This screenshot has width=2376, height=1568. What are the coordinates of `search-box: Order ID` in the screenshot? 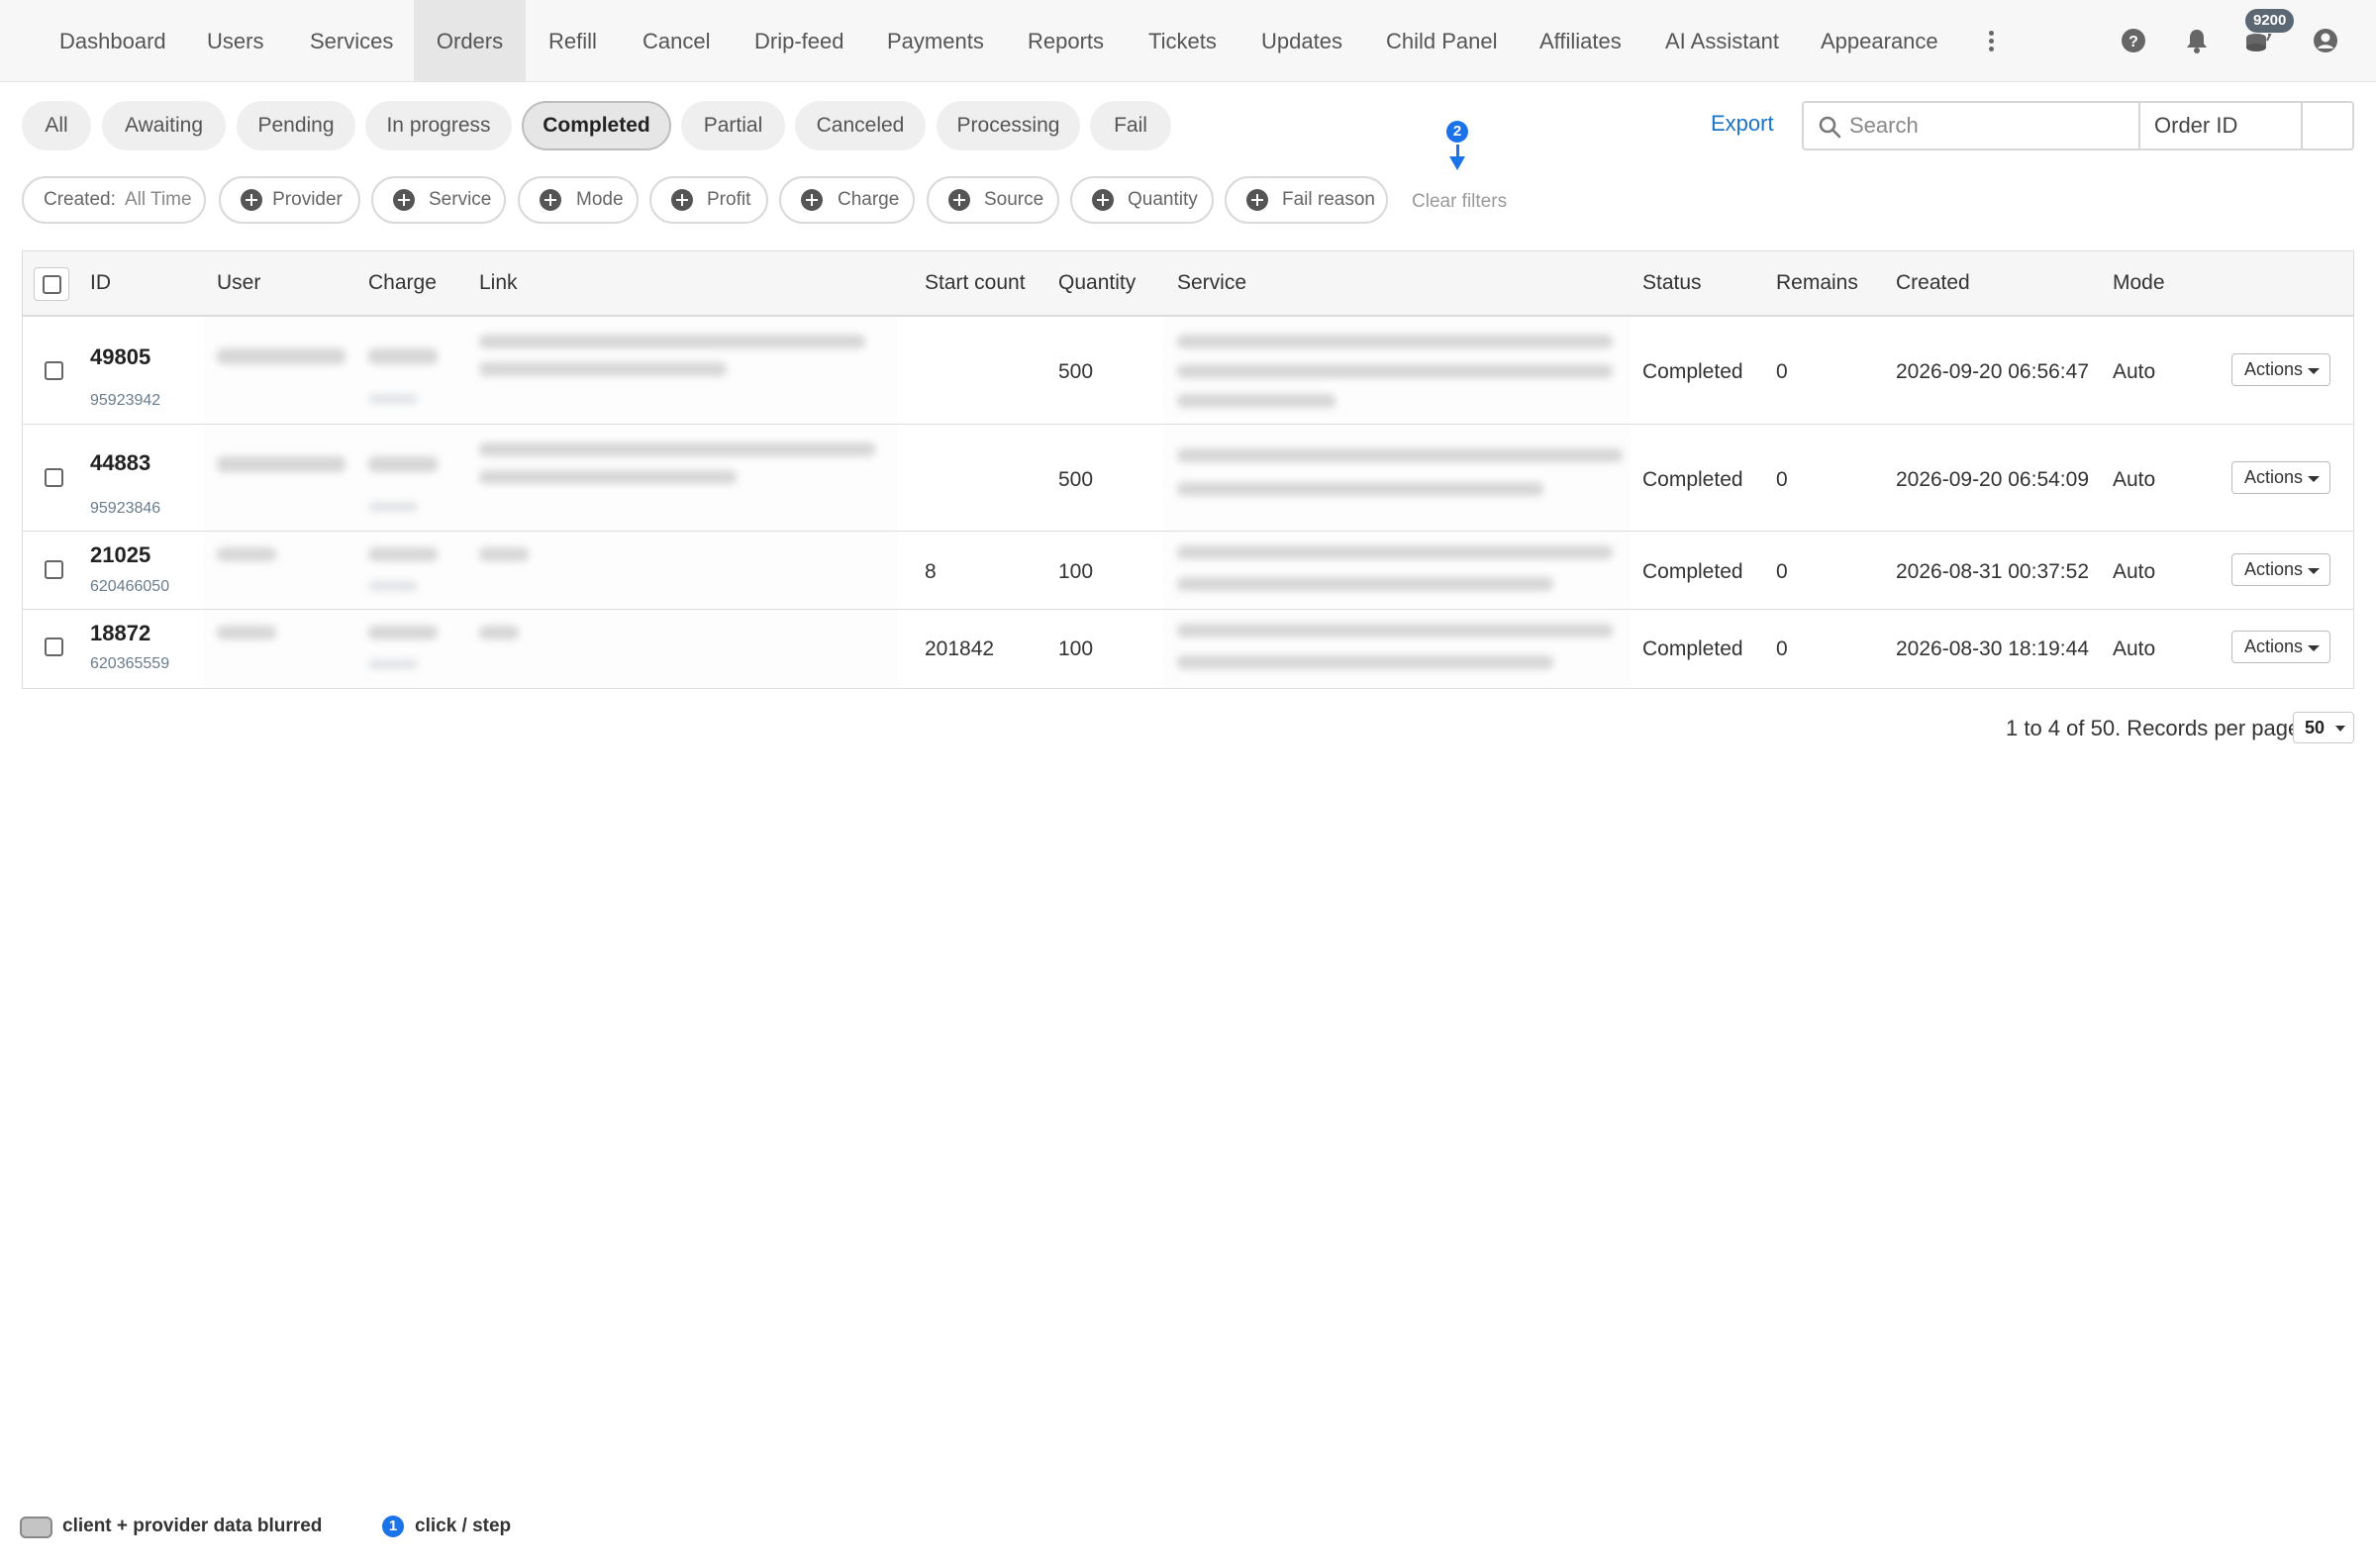 It's located at (2078, 125).